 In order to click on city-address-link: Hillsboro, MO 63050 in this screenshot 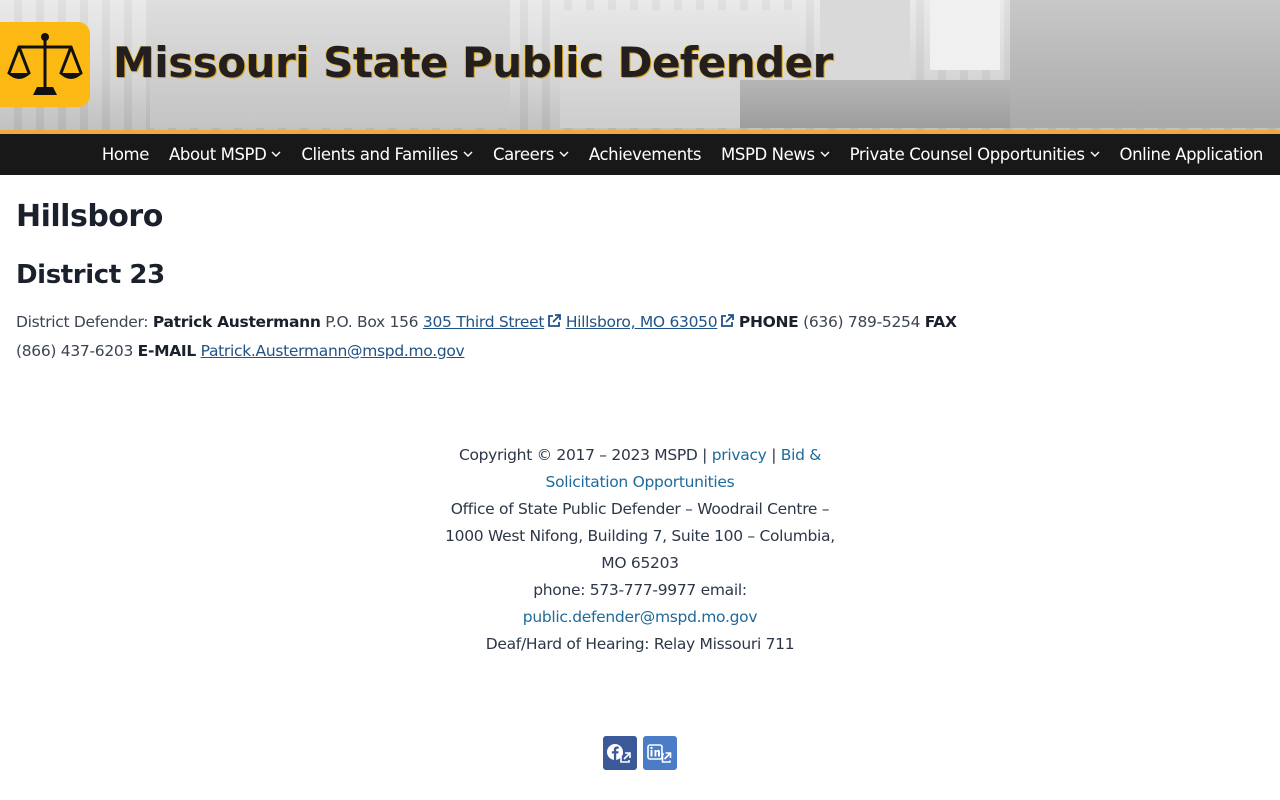, I will do `click(650, 322)`.